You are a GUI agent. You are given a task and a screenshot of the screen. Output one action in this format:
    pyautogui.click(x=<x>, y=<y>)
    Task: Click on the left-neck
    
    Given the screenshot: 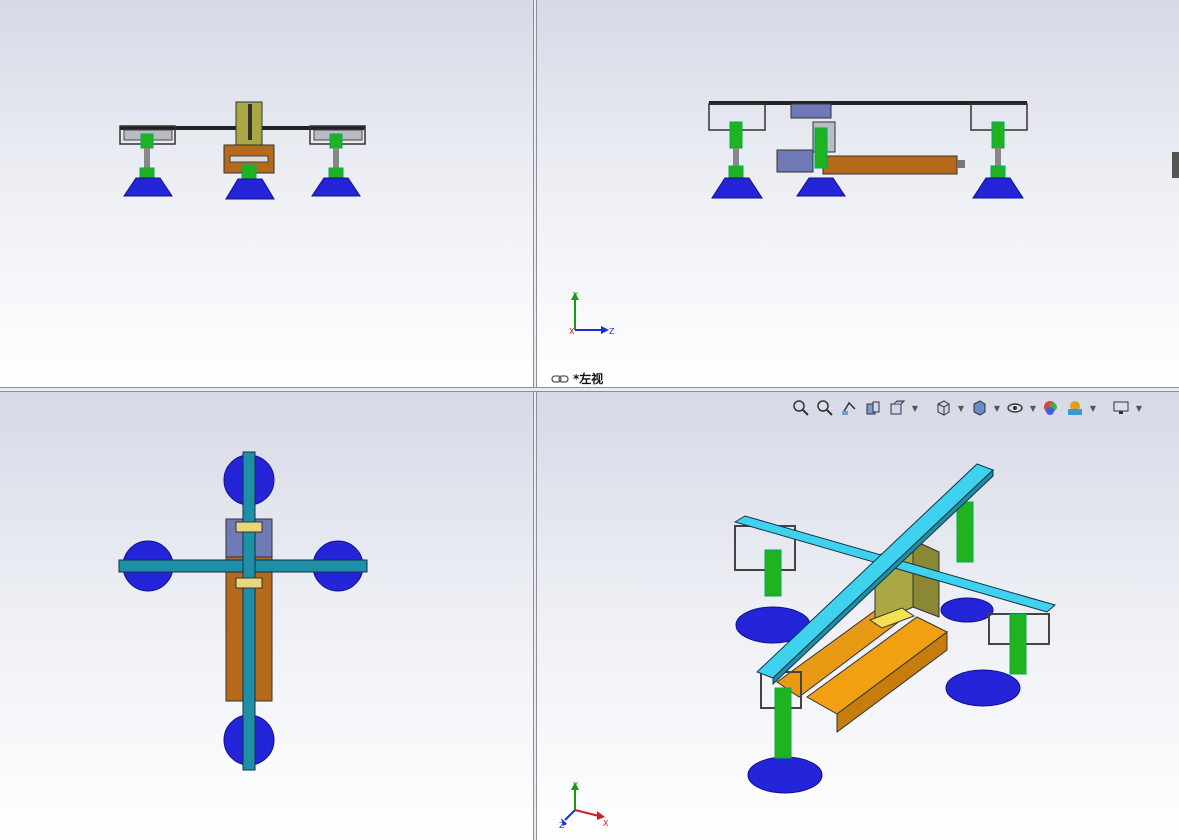 What is the action you would take?
    pyautogui.click(x=147, y=173)
    